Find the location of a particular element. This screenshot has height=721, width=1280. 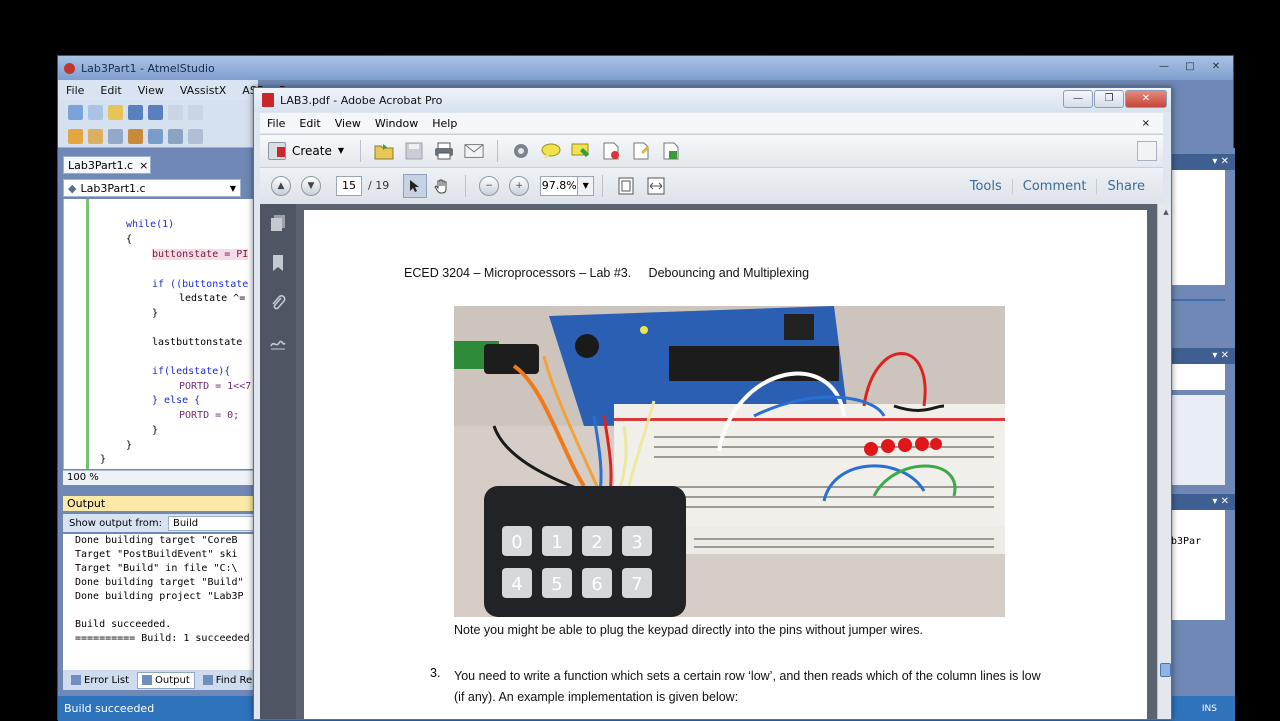

output-icon is located at coordinates (147, 680).